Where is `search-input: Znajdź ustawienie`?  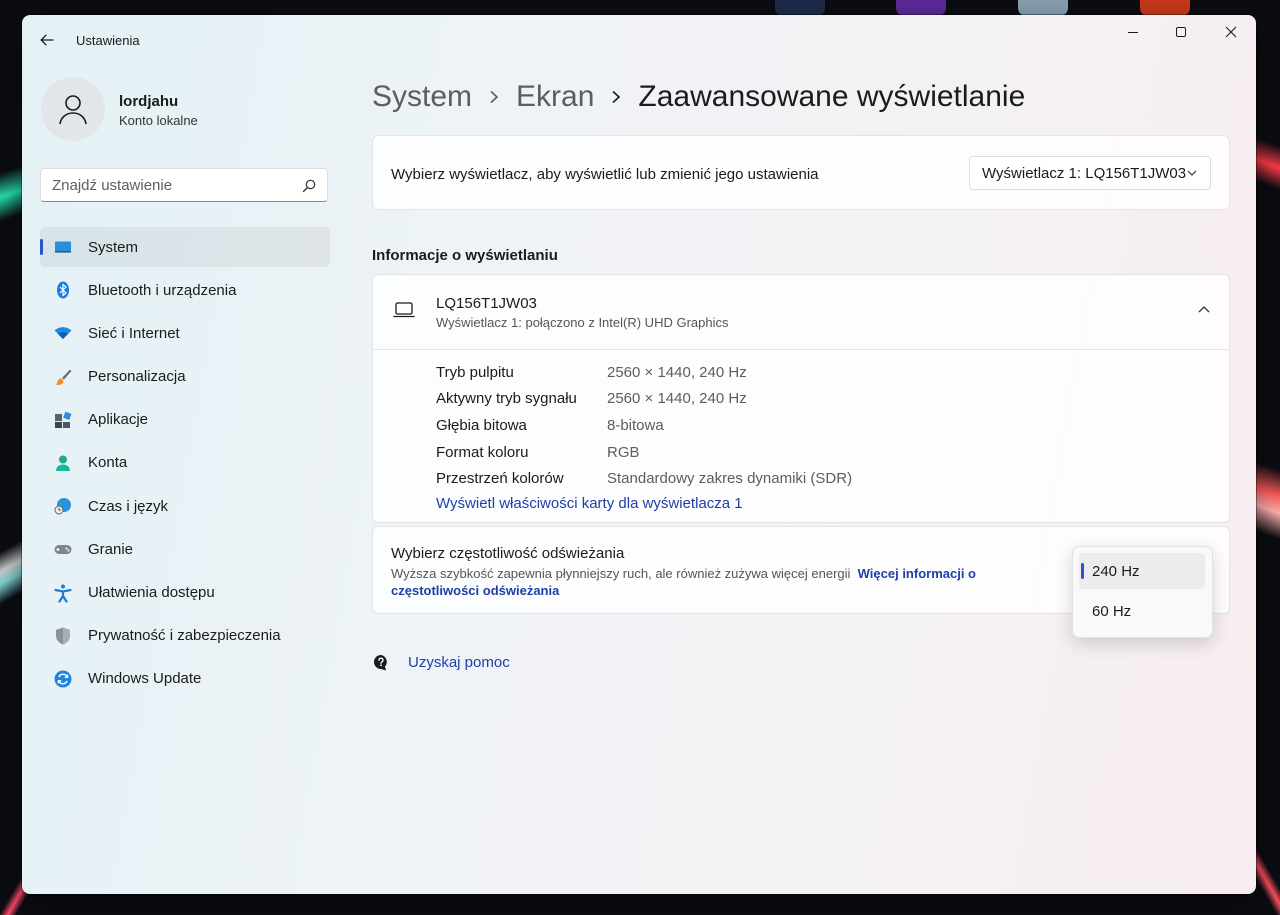 search-input: Znajdź ustawienie is located at coordinates (184, 185).